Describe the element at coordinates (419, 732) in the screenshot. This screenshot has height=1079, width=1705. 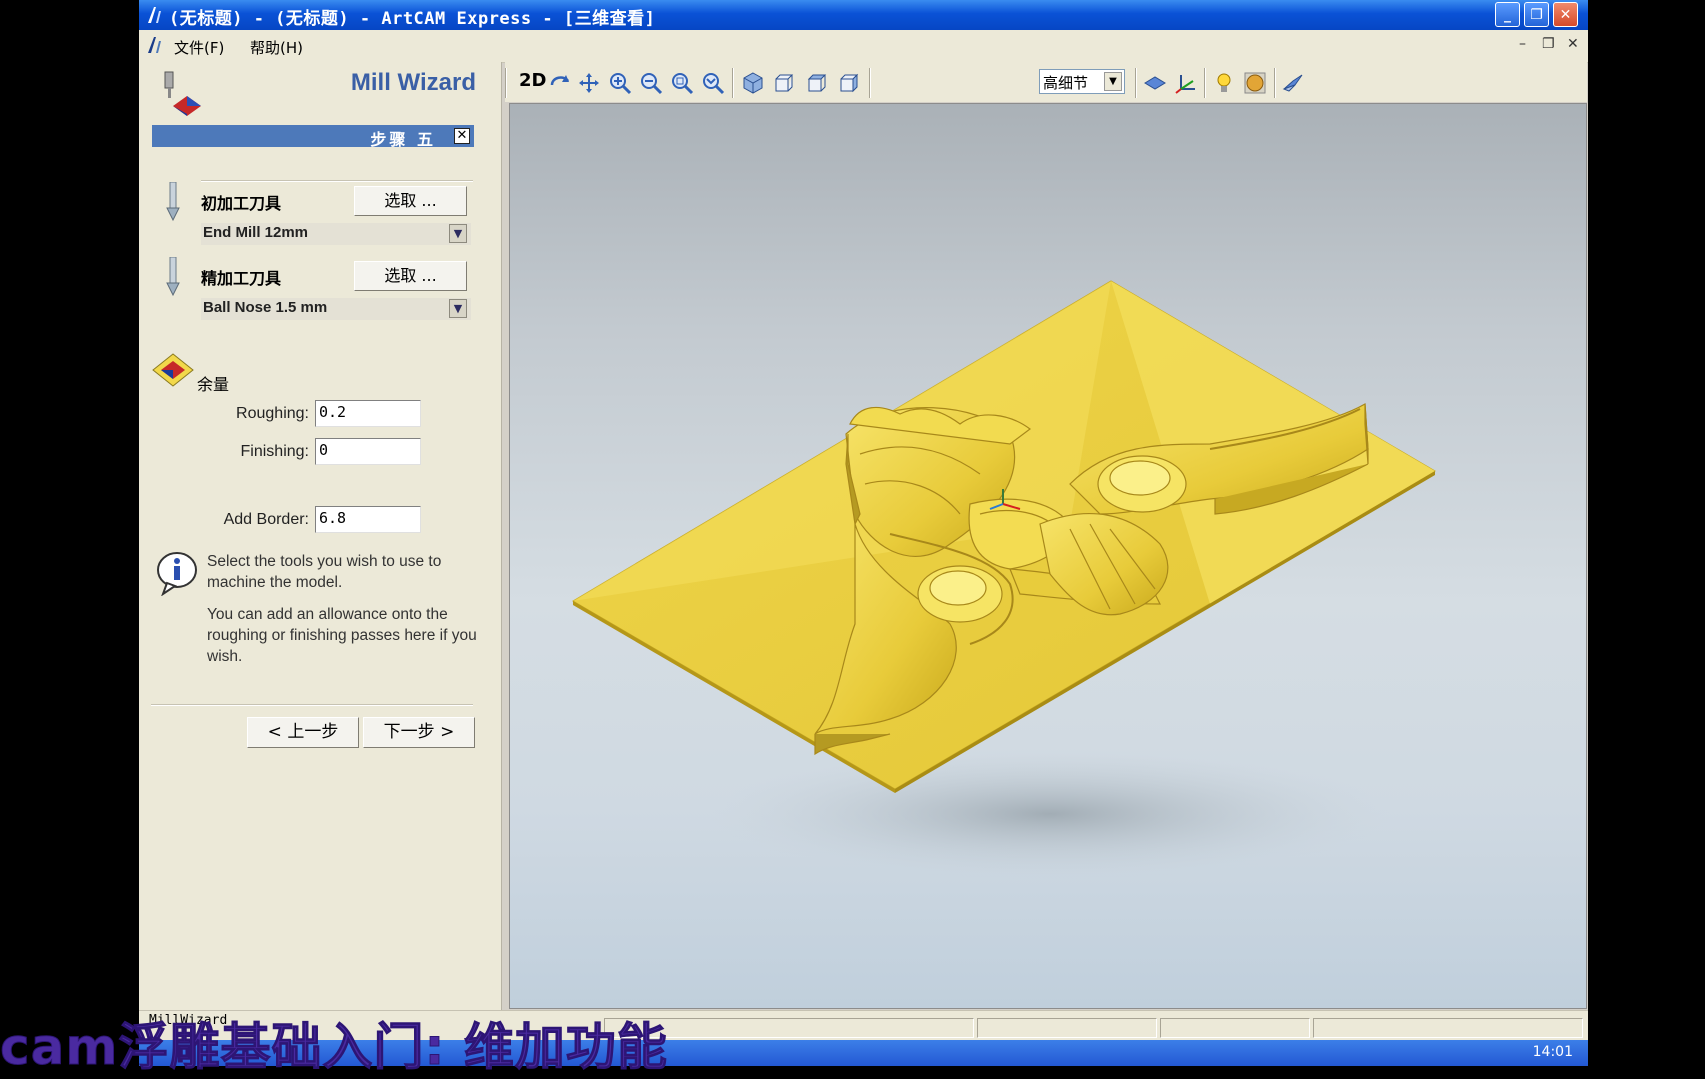
I see `next-button: 下一步 >` at that location.